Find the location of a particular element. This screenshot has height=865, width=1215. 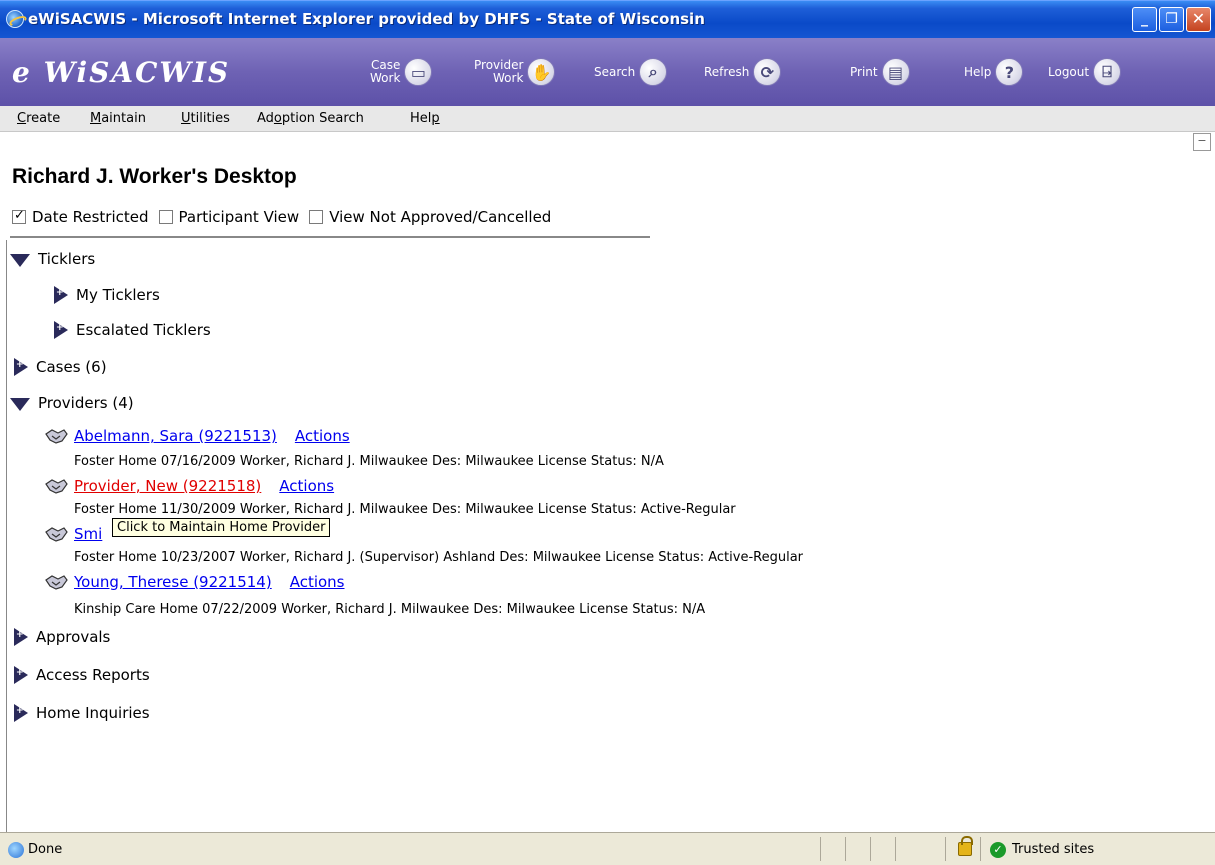

menu-maintain: Maintain is located at coordinates (118, 118).